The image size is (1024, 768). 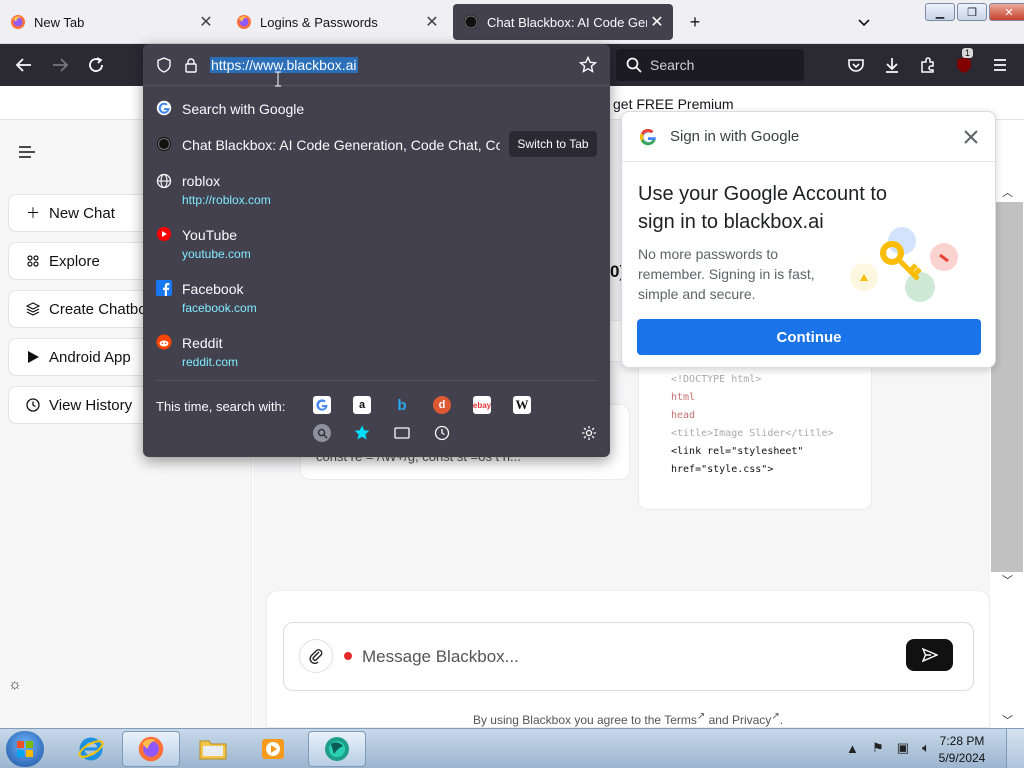 I want to click on tabs-search-icon, so click(x=402, y=433).